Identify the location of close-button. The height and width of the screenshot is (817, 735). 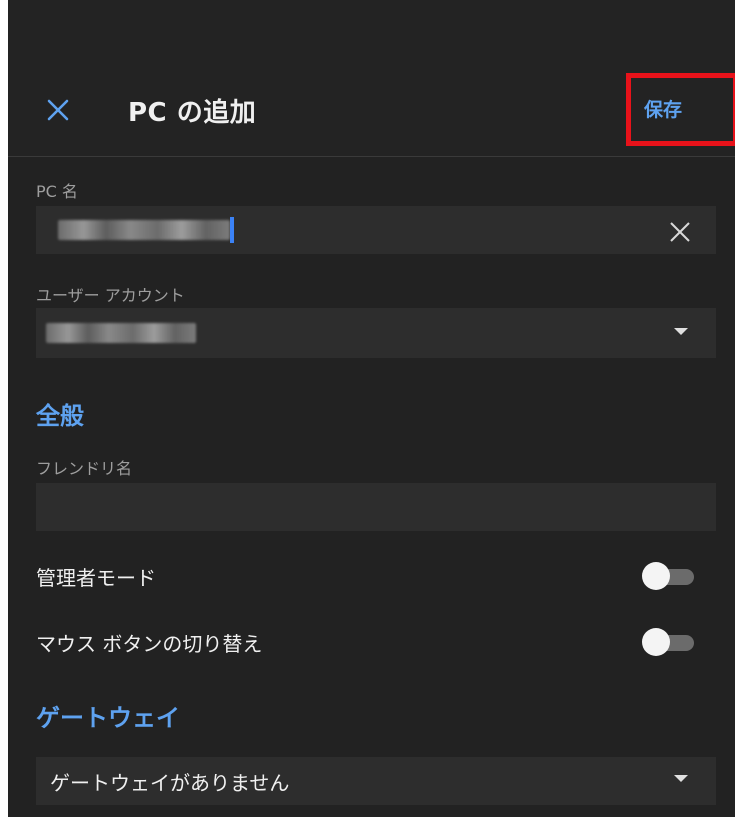
(58, 110).